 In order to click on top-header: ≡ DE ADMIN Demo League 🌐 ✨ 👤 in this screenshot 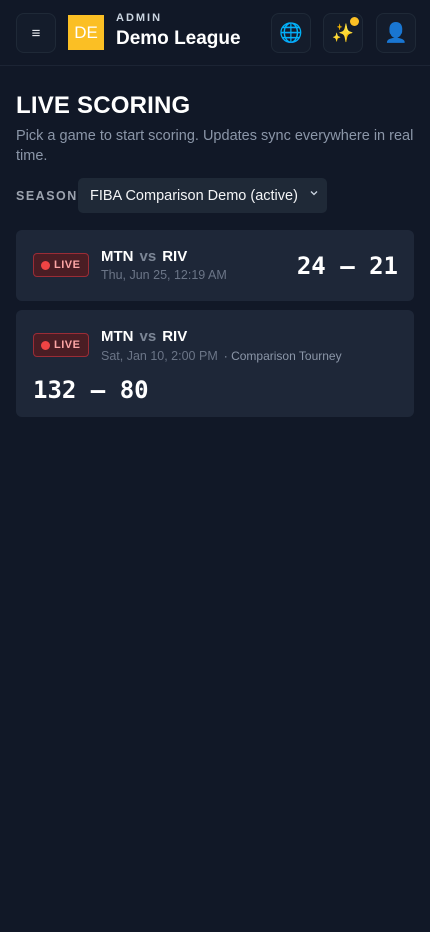, I will do `click(215, 33)`.